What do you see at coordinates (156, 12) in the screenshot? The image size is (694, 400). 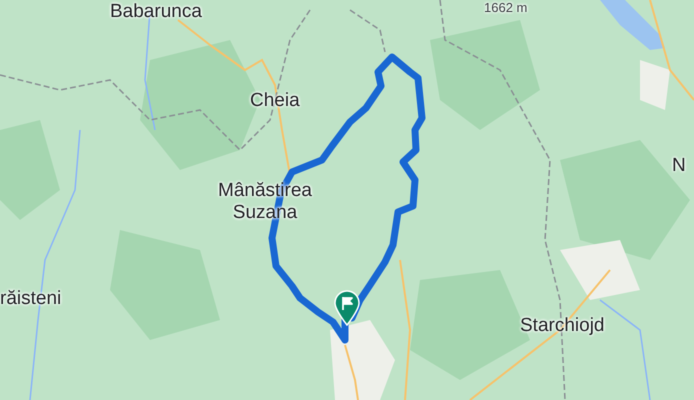 I see `place-label: Babarunca` at bounding box center [156, 12].